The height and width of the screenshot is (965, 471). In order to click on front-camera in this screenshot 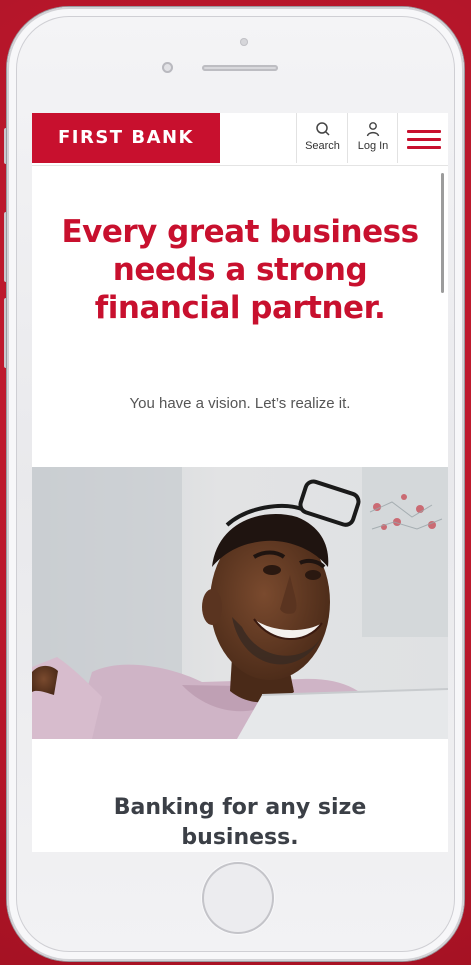, I will do `click(244, 42)`.